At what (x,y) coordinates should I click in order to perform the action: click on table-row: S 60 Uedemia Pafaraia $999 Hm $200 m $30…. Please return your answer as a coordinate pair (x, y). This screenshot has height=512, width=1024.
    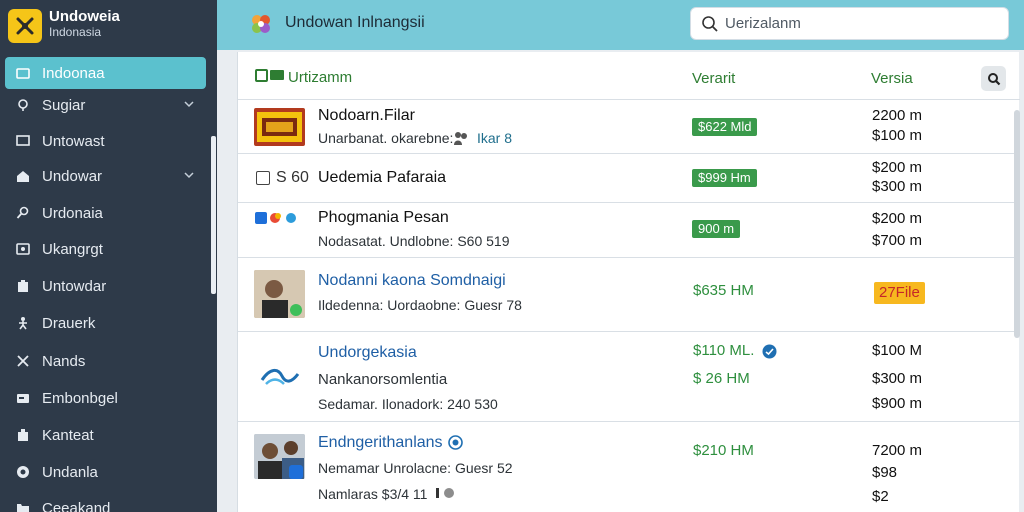
    Looking at the image, I should click on (629, 178).